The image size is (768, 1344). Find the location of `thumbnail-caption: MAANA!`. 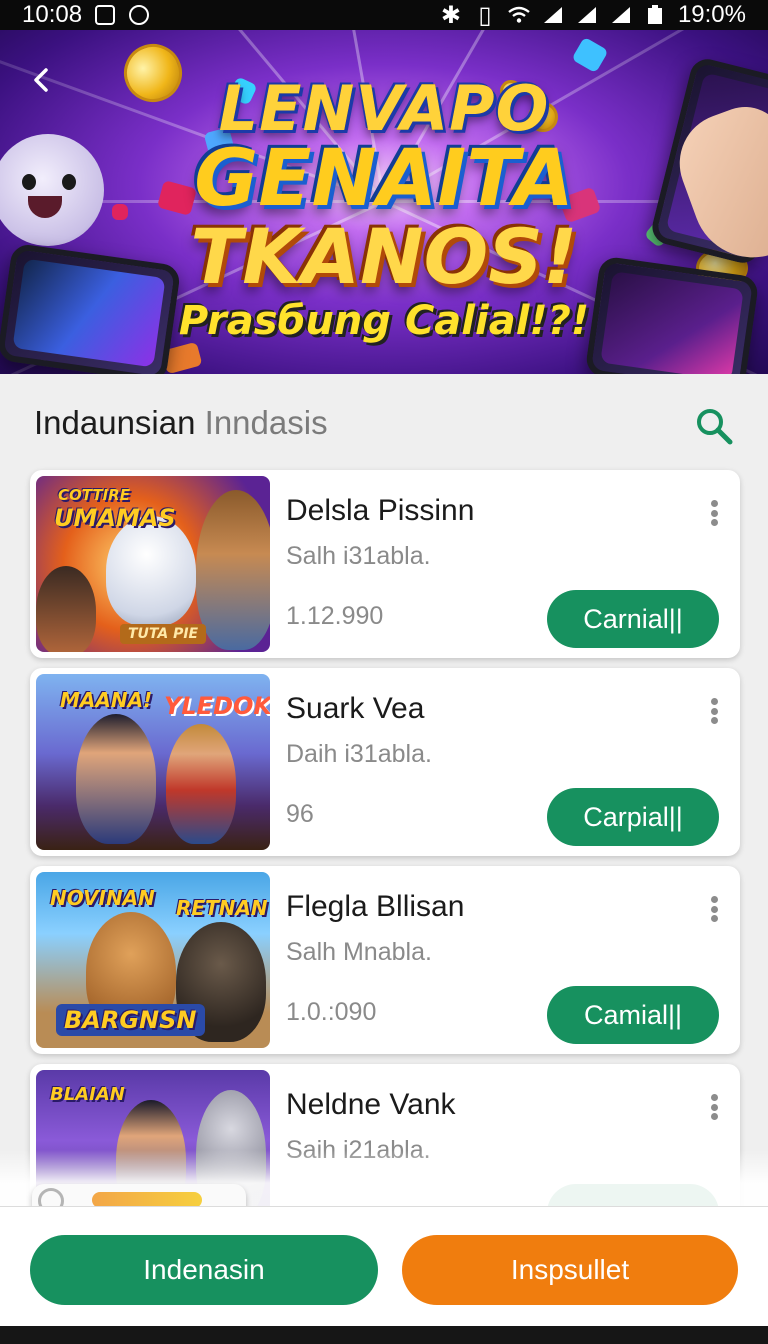

thumbnail-caption: MAANA! is located at coordinates (106, 700).